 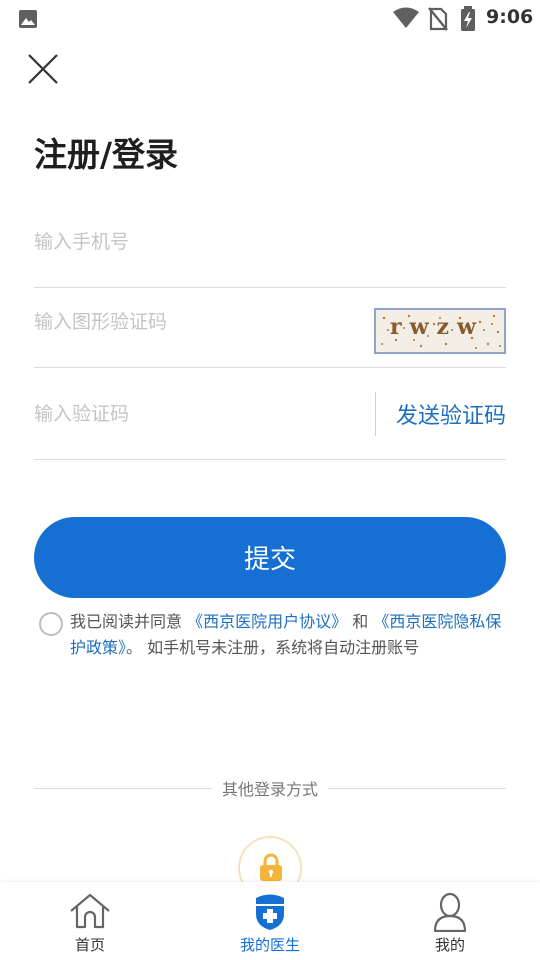 I want to click on tab-mine-label: 我的, so click(x=449, y=945).